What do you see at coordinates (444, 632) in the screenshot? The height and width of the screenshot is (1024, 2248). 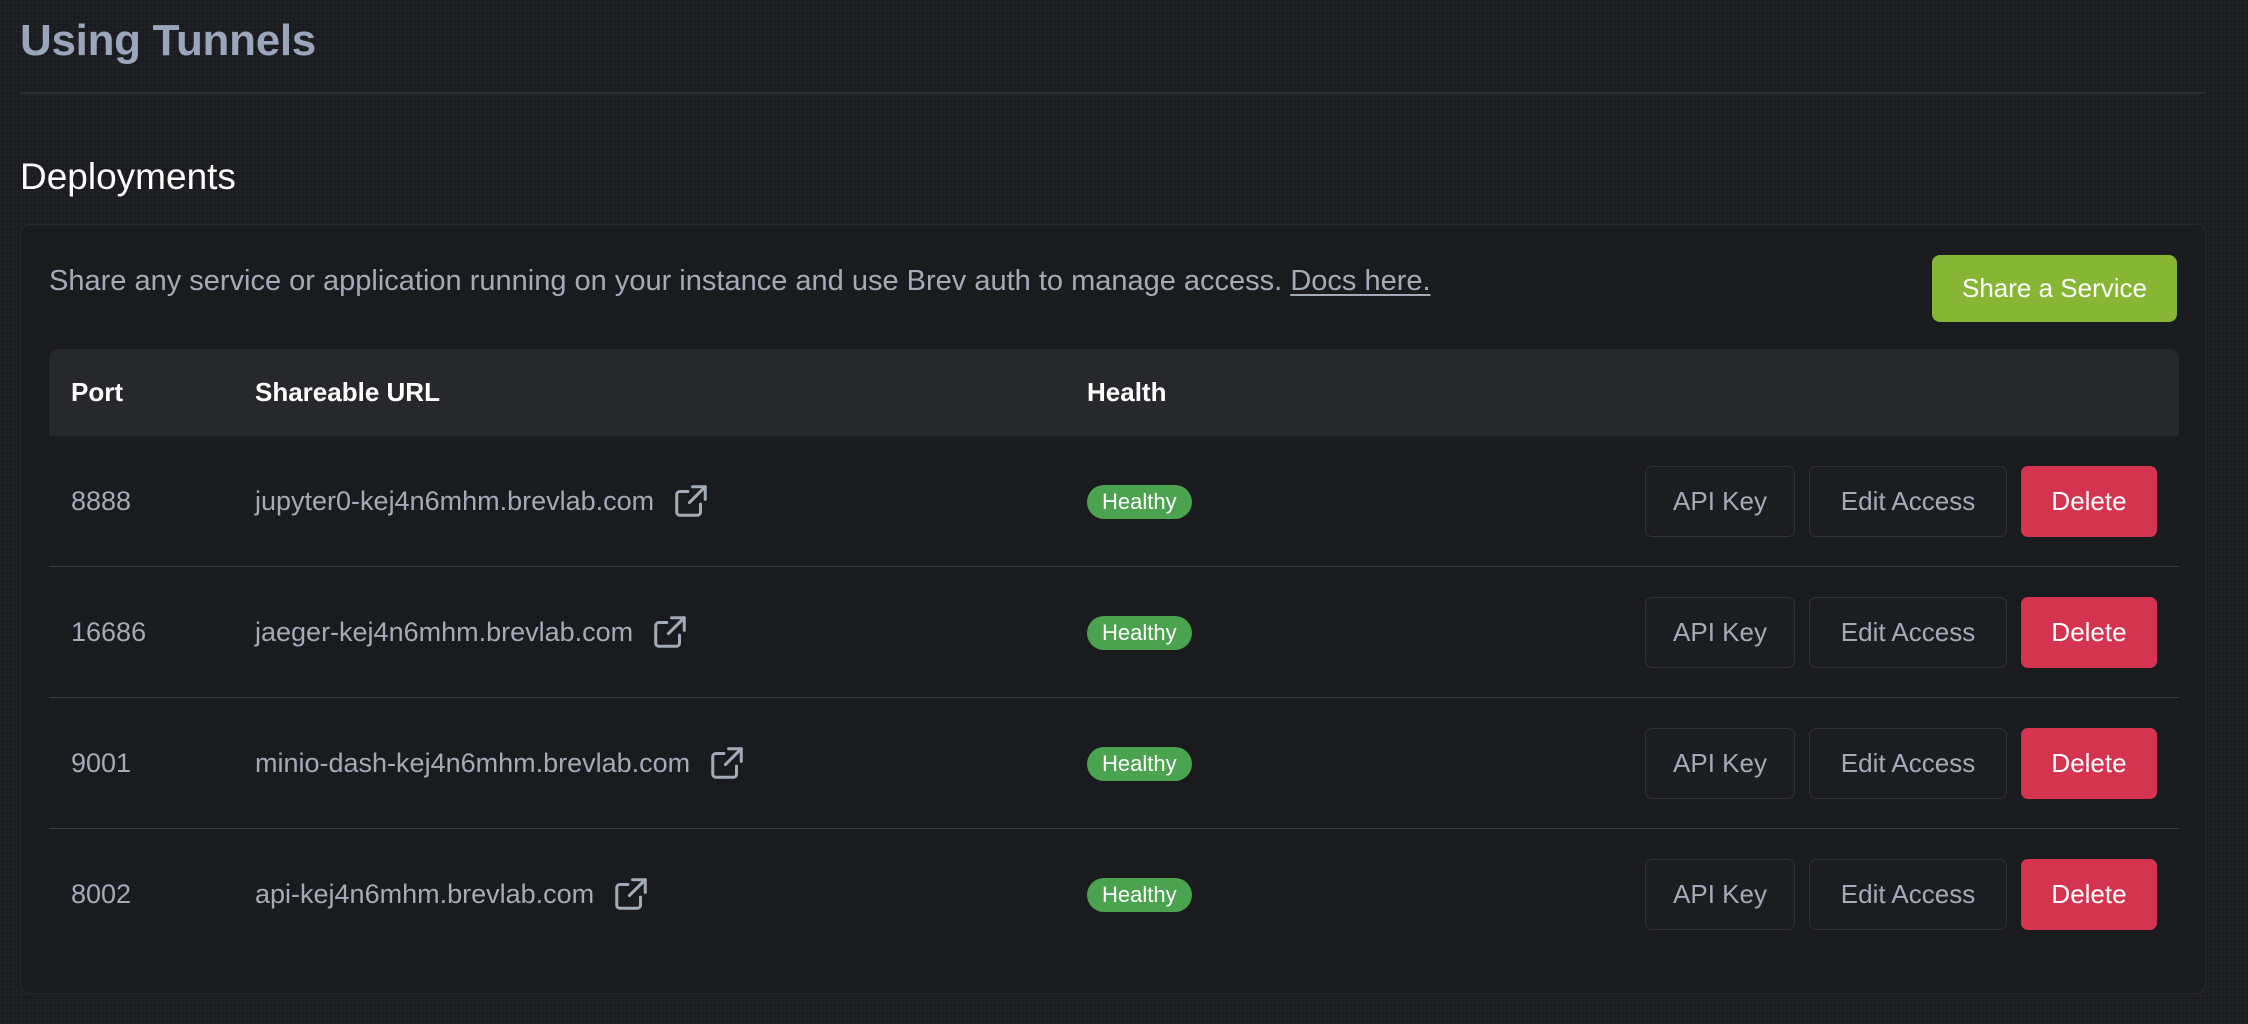 I see `shareable-url-link: jaeger-kej4n6mhm.brevlab.com` at bounding box center [444, 632].